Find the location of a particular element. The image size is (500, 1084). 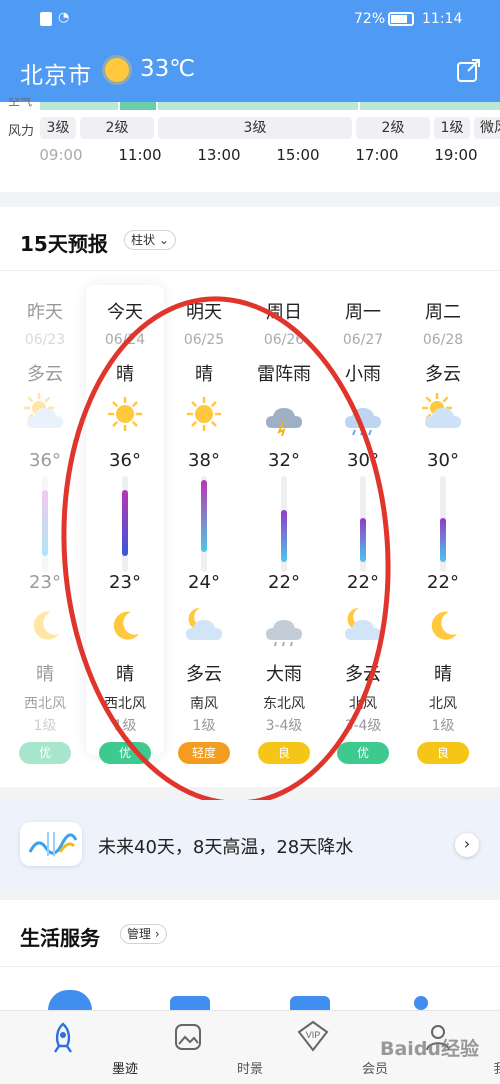

manage-button: 管理 › is located at coordinates (143, 934).